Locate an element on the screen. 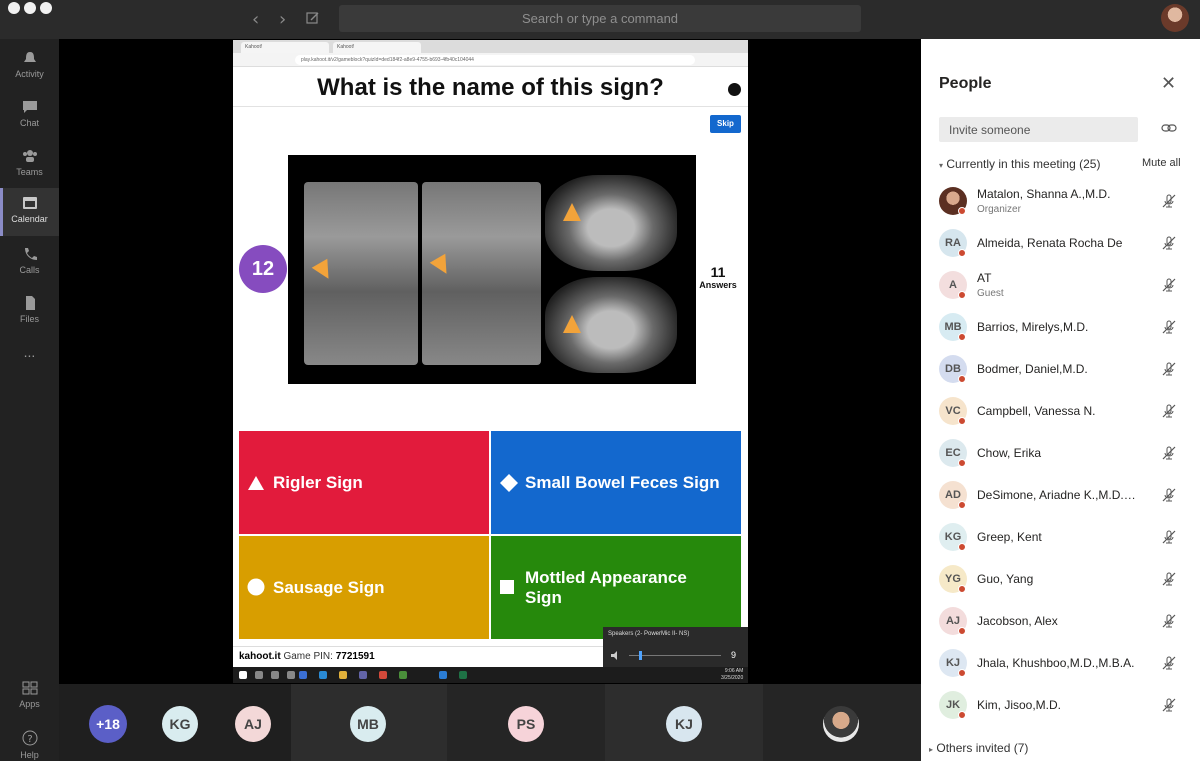  title-bar: ‹ › Search or type a command is located at coordinates (600, 19).